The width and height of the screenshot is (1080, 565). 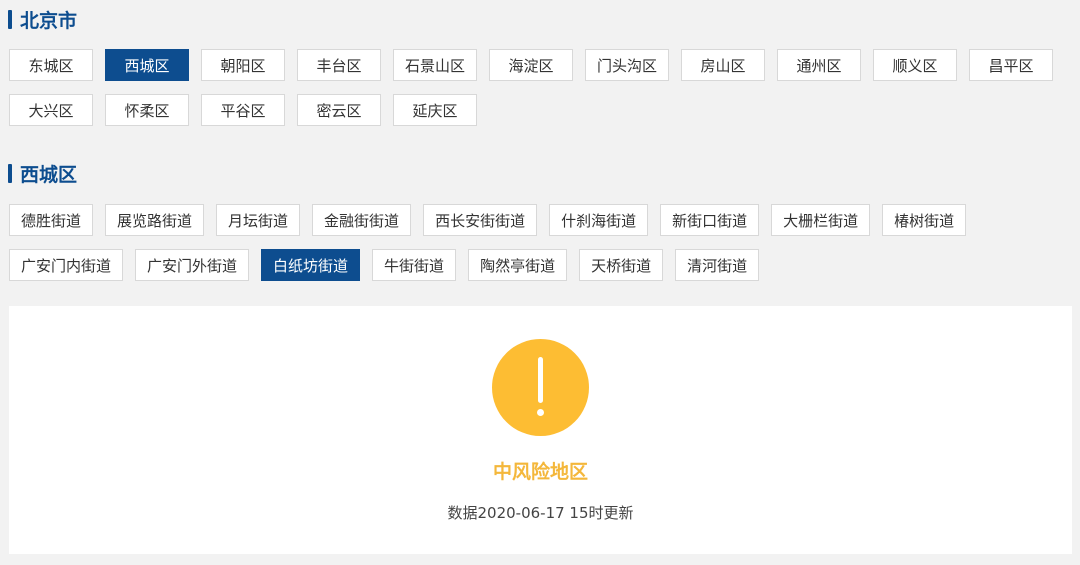 I want to click on district-button: 石景山区, so click(x=435, y=65).